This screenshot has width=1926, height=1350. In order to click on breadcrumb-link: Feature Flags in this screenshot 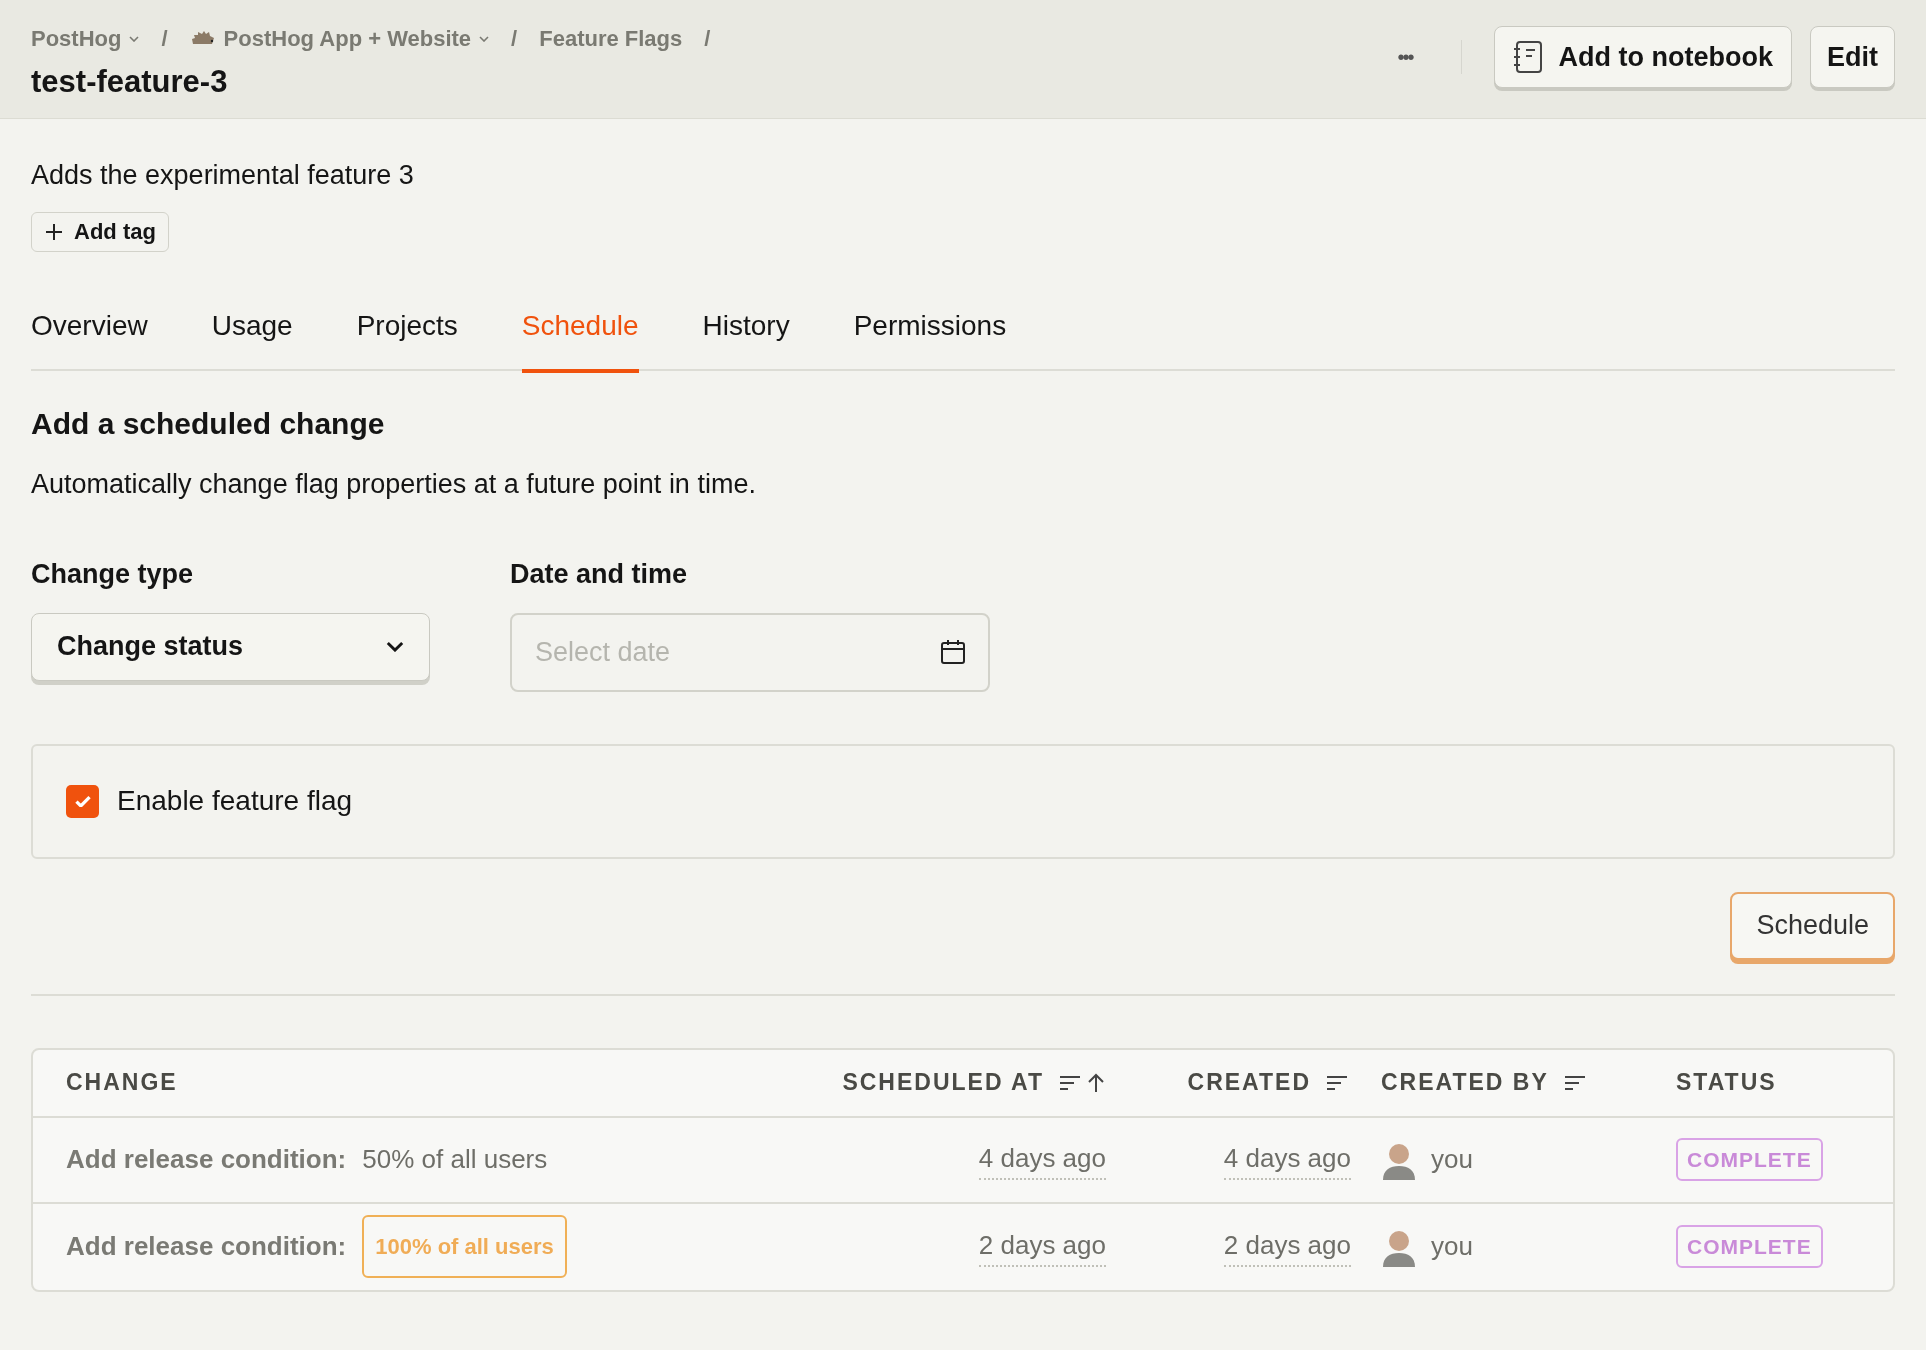, I will do `click(611, 38)`.